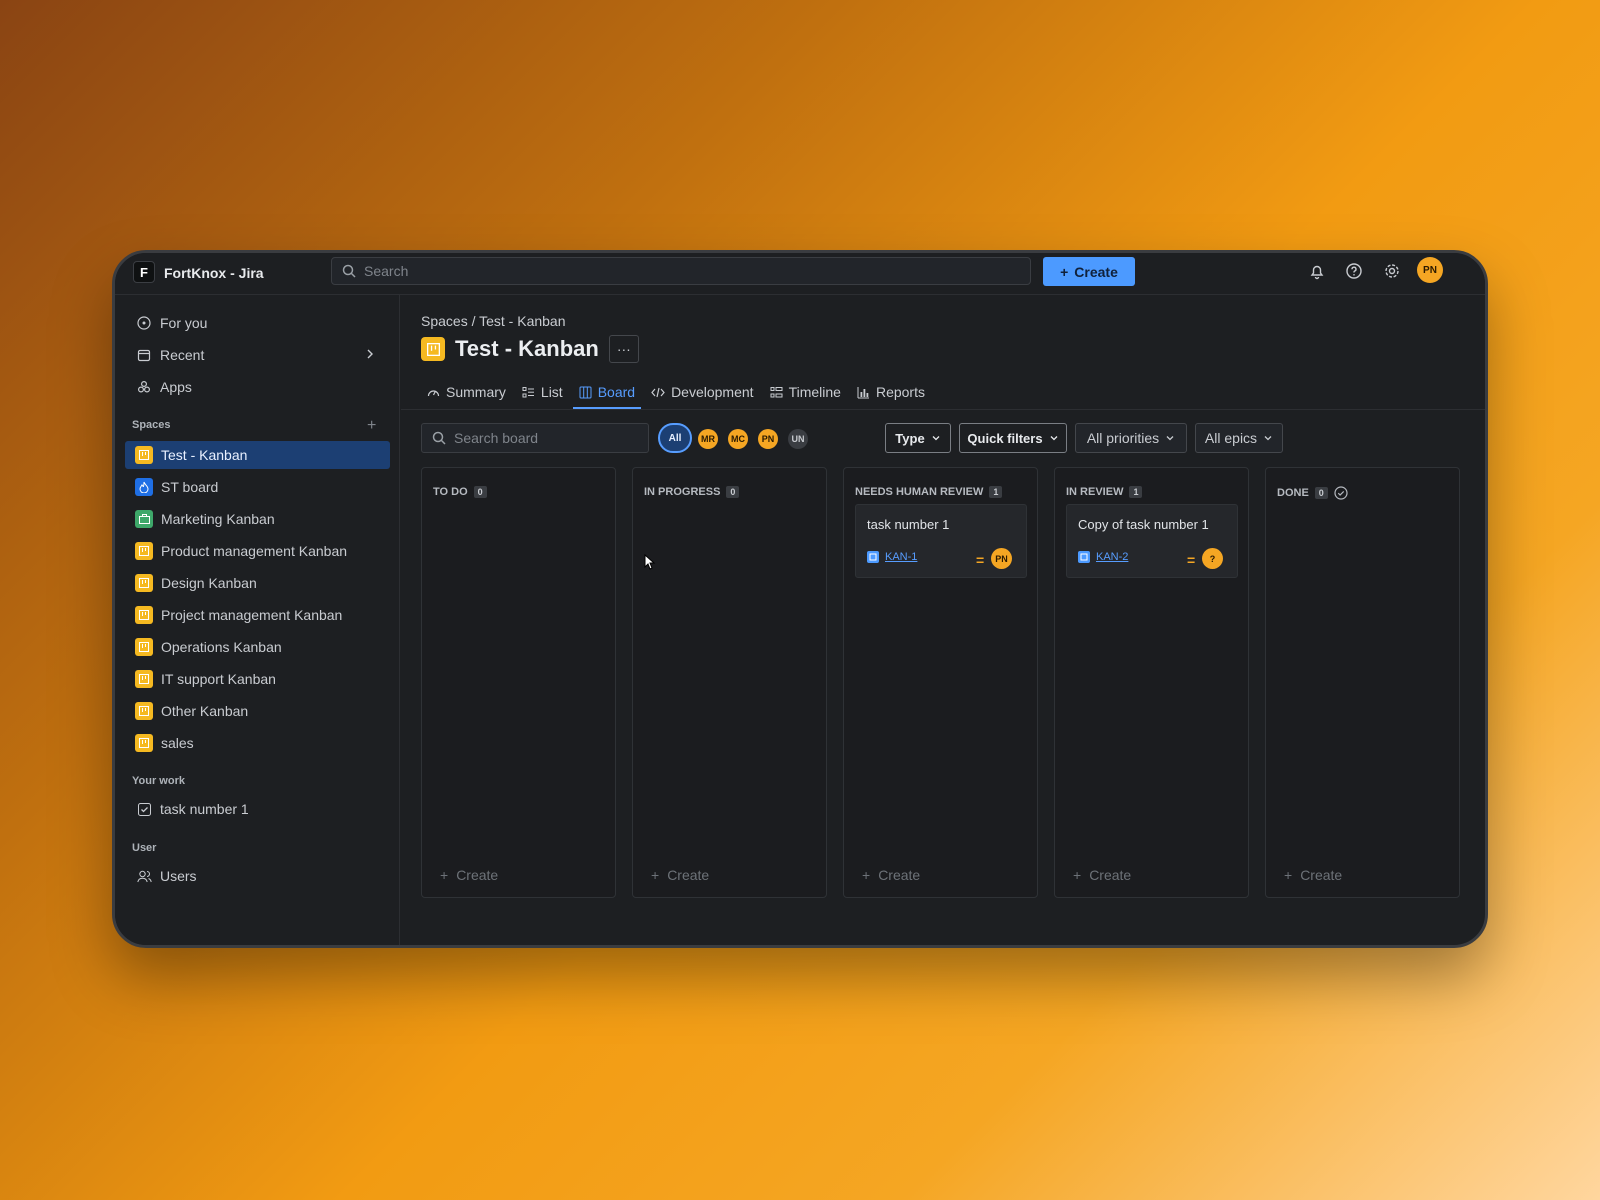 The width and height of the screenshot is (1600, 1200). Describe the element at coordinates (204, 455) in the screenshot. I see `space-label: Test - Kanban` at that location.